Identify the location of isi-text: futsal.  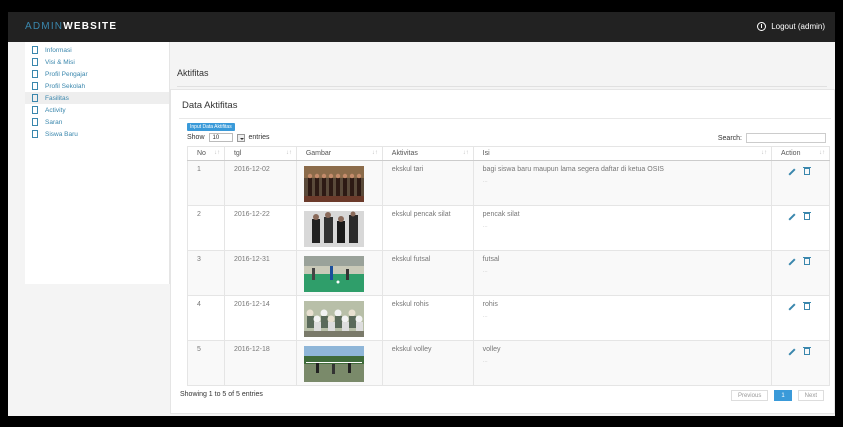
(491, 259).